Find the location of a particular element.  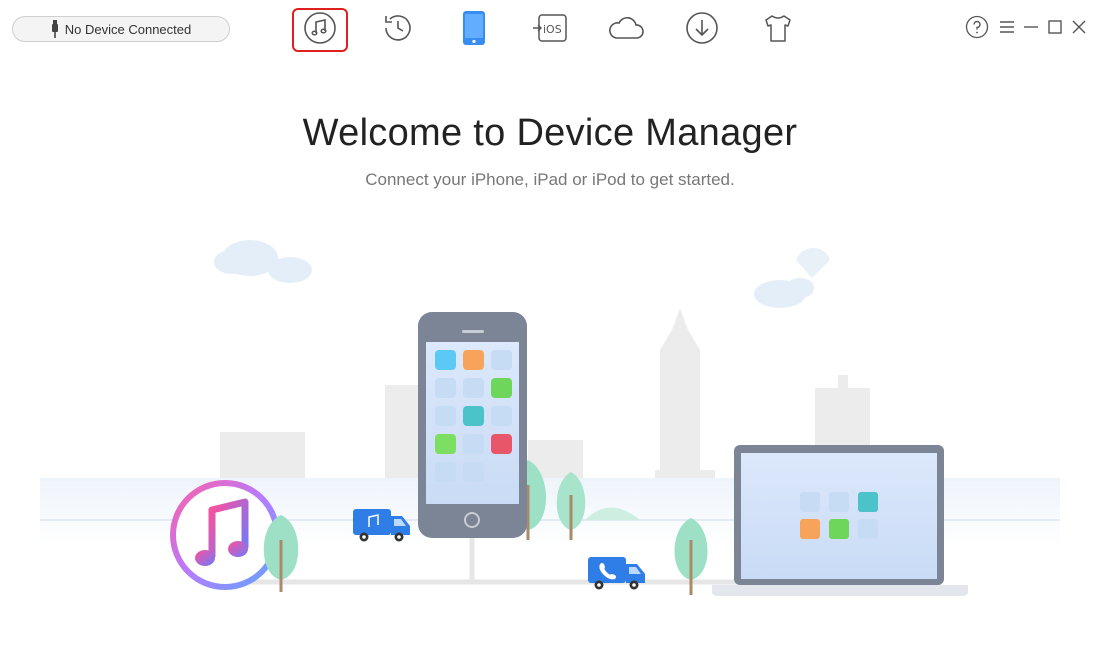

minimize-icon is located at coordinates (1031, 29).